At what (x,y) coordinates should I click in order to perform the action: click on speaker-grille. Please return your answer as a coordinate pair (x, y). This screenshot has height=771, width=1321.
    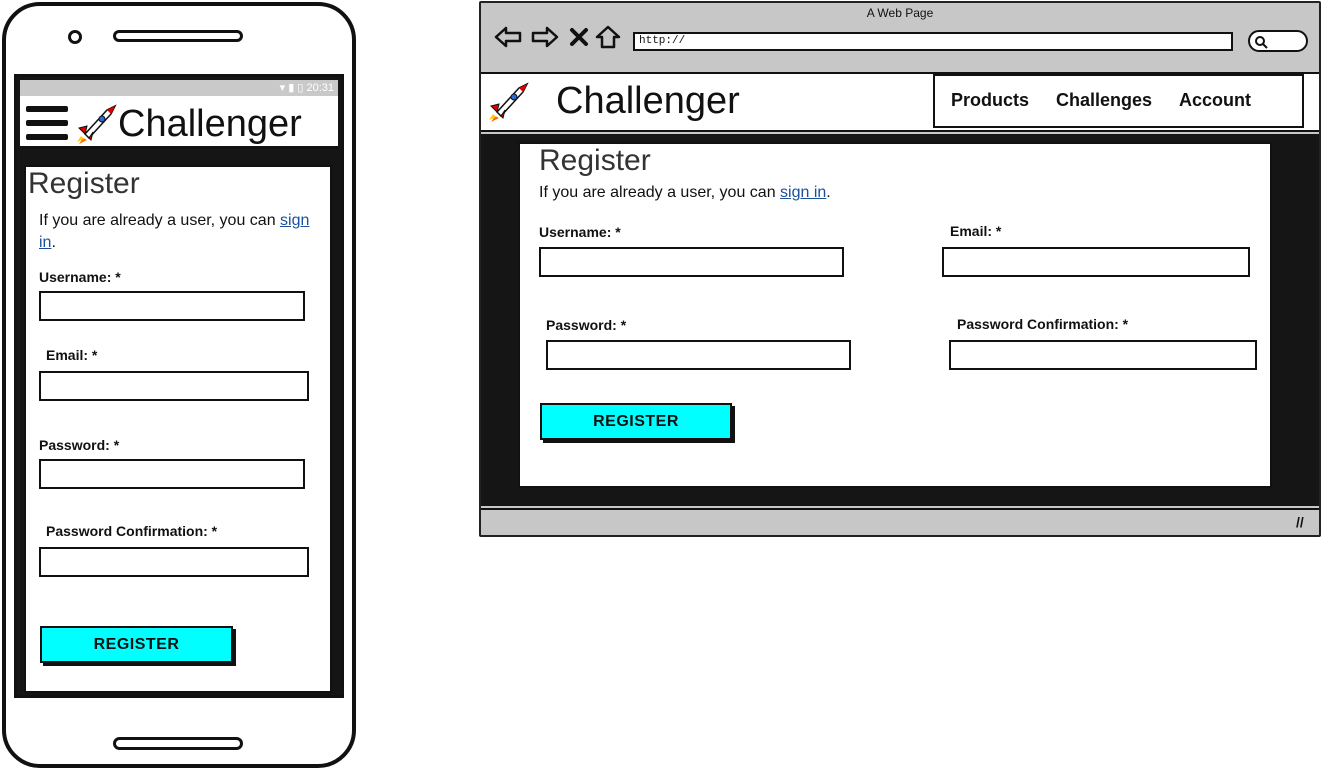
    Looking at the image, I should click on (178, 36).